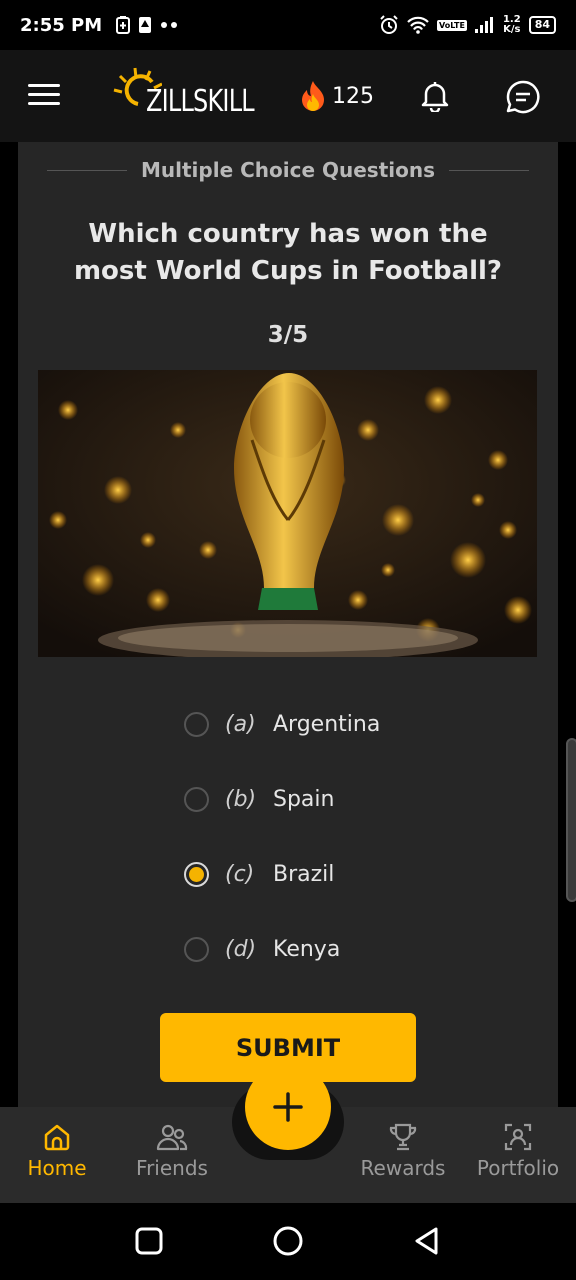 The width and height of the screenshot is (576, 1280). What do you see at coordinates (172, 1137) in the screenshot?
I see `friends-icon` at bounding box center [172, 1137].